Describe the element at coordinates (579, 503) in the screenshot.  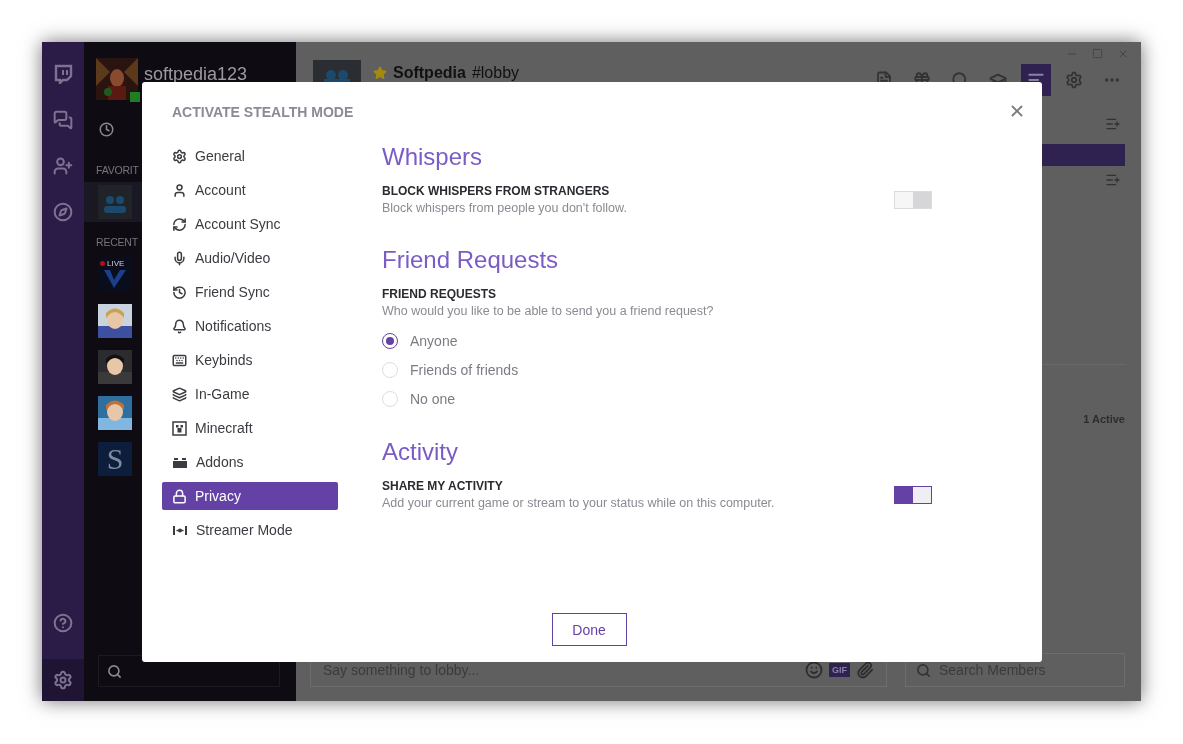
I see `setting-description: Add your current game or stream to your status while on this computer.` at that location.